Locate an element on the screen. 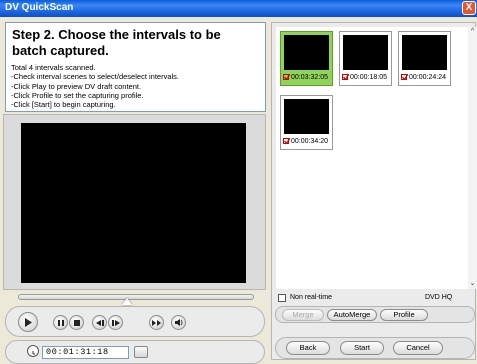 The image size is (477, 364). fast-forward-button is located at coordinates (156, 322).